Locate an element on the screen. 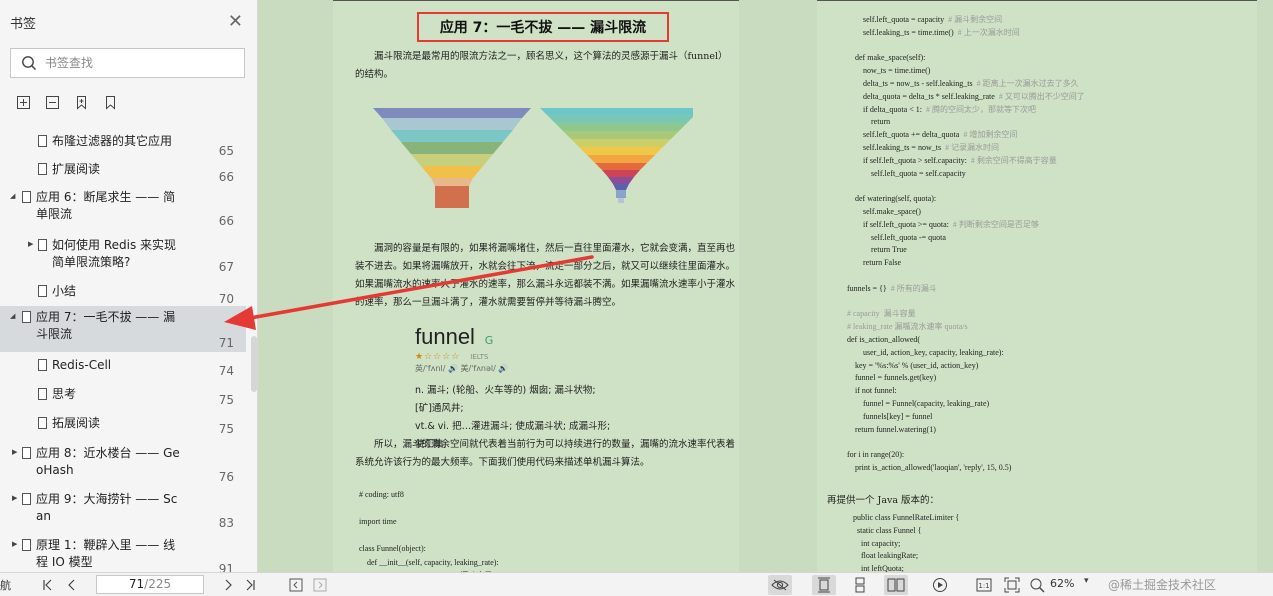 This screenshot has height=596, width=1273. zoom-dropdown-icon: ▾ is located at coordinates (1086, 581).